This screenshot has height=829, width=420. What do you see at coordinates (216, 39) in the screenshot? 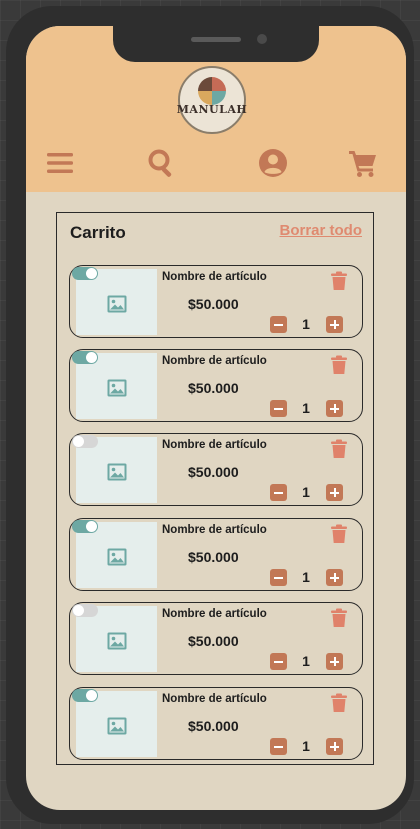
I see `speaker-grille` at bounding box center [216, 39].